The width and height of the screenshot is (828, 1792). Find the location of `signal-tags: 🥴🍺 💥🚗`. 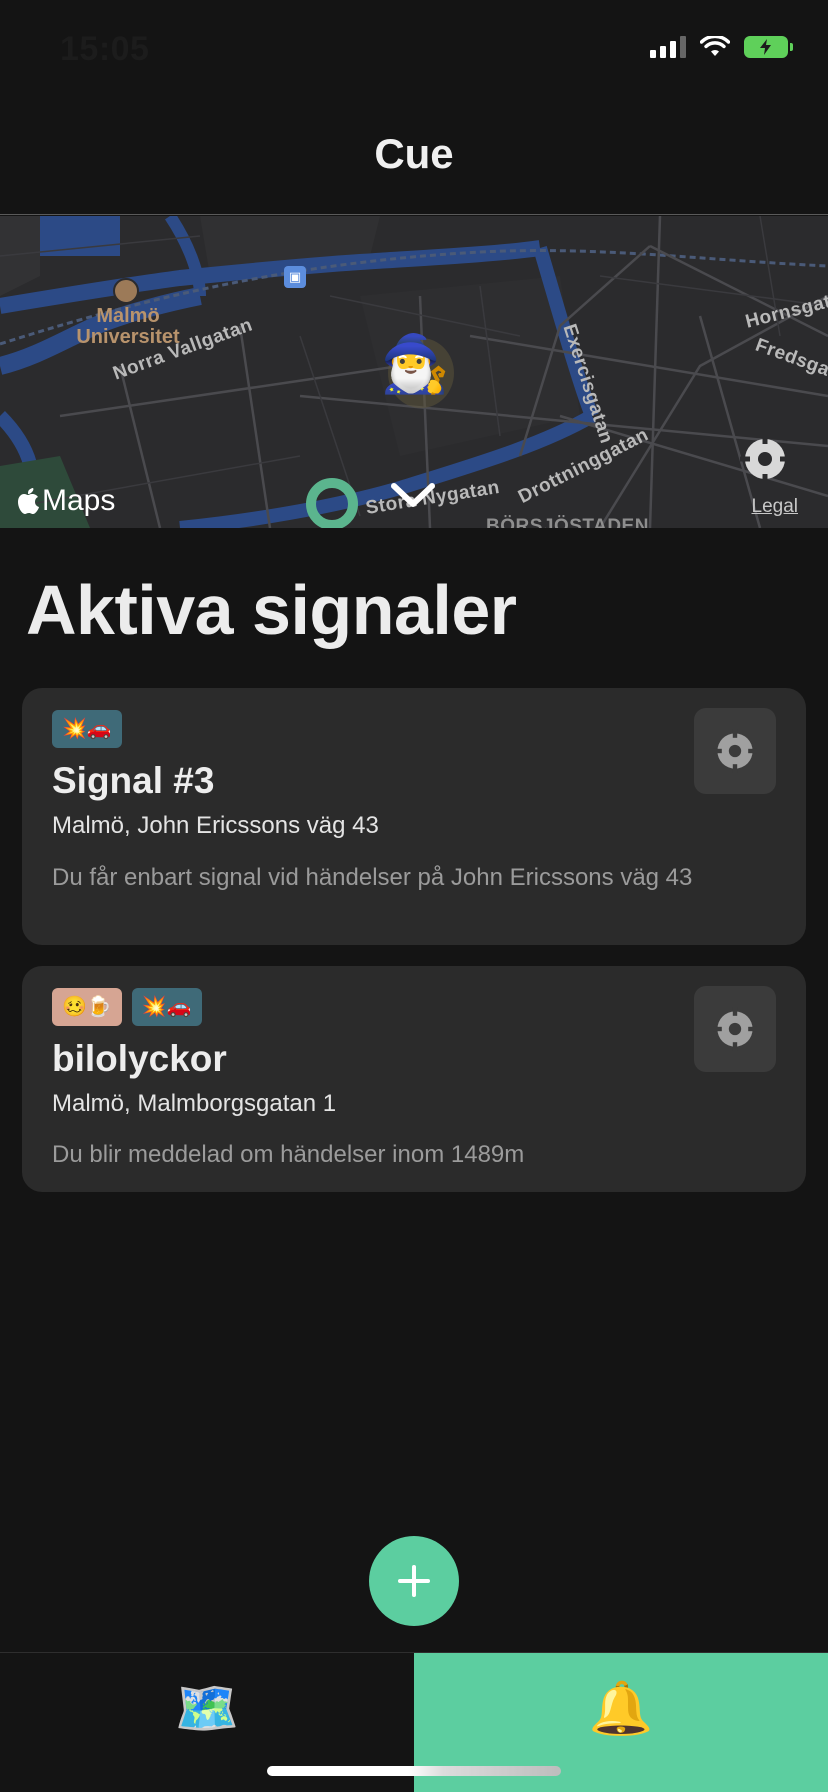

signal-tags: 🥴🍺 💥🚗 is located at coordinates (127, 1007).